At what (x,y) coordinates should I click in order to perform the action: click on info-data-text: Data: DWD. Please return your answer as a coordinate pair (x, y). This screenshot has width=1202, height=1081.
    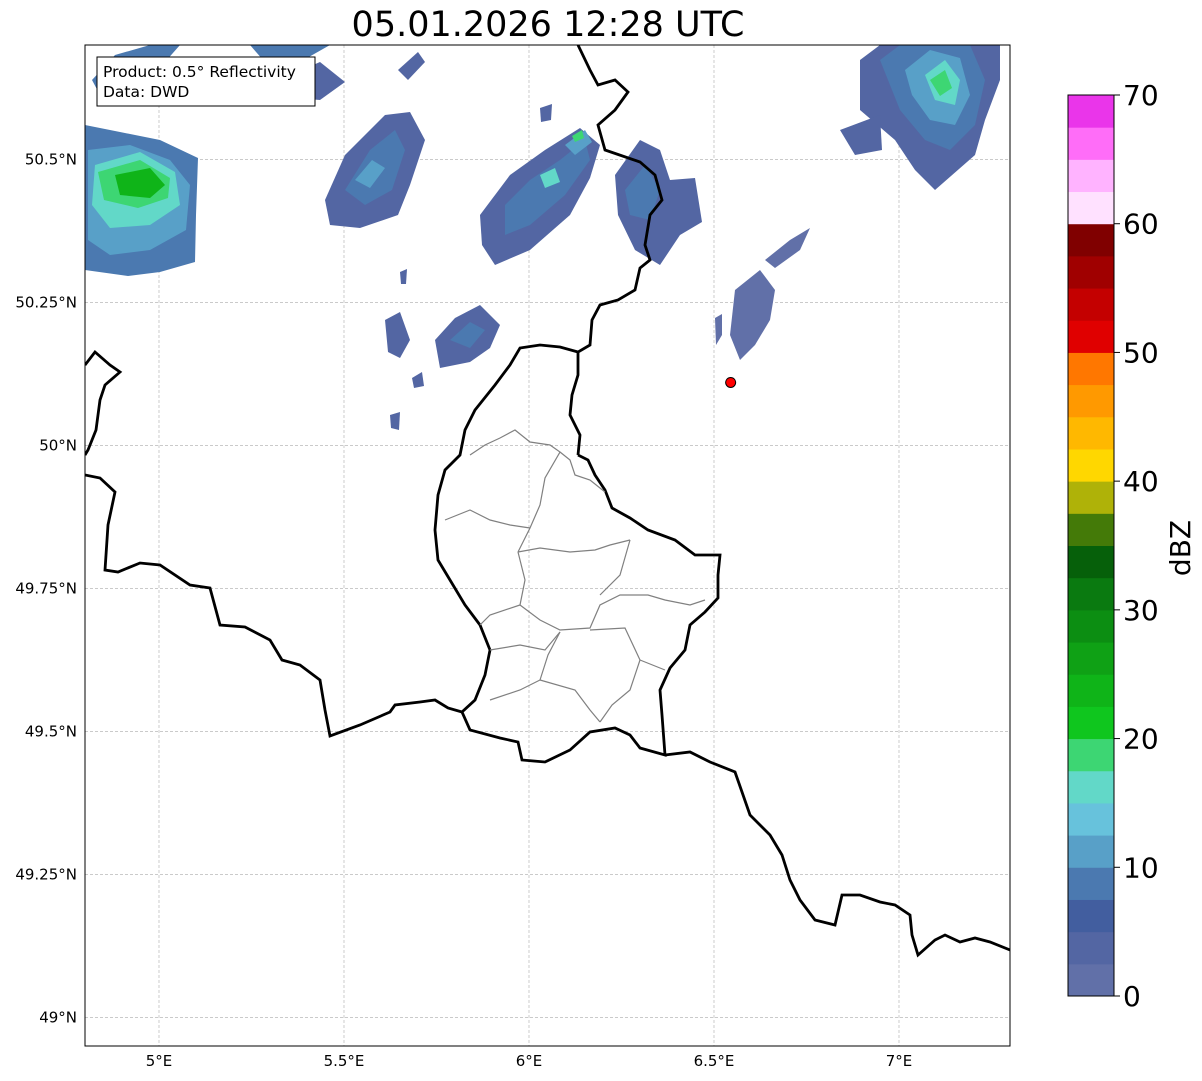
    Looking at the image, I should click on (146, 92).